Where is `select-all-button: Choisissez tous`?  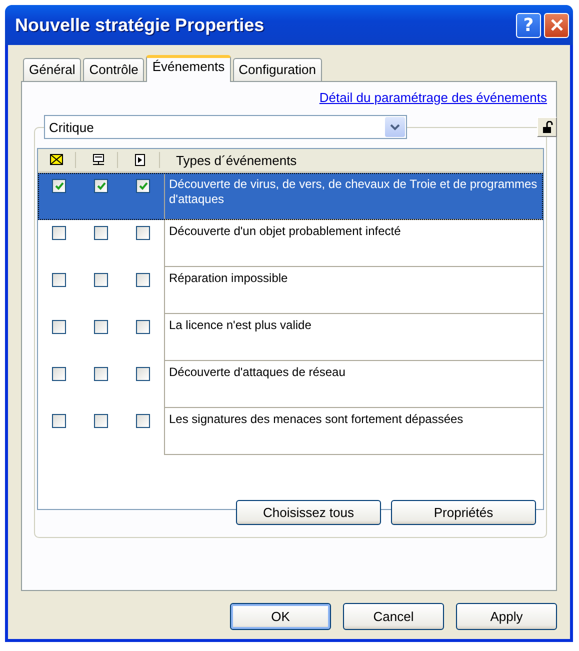
select-all-button: Choisissez tous is located at coordinates (308, 512).